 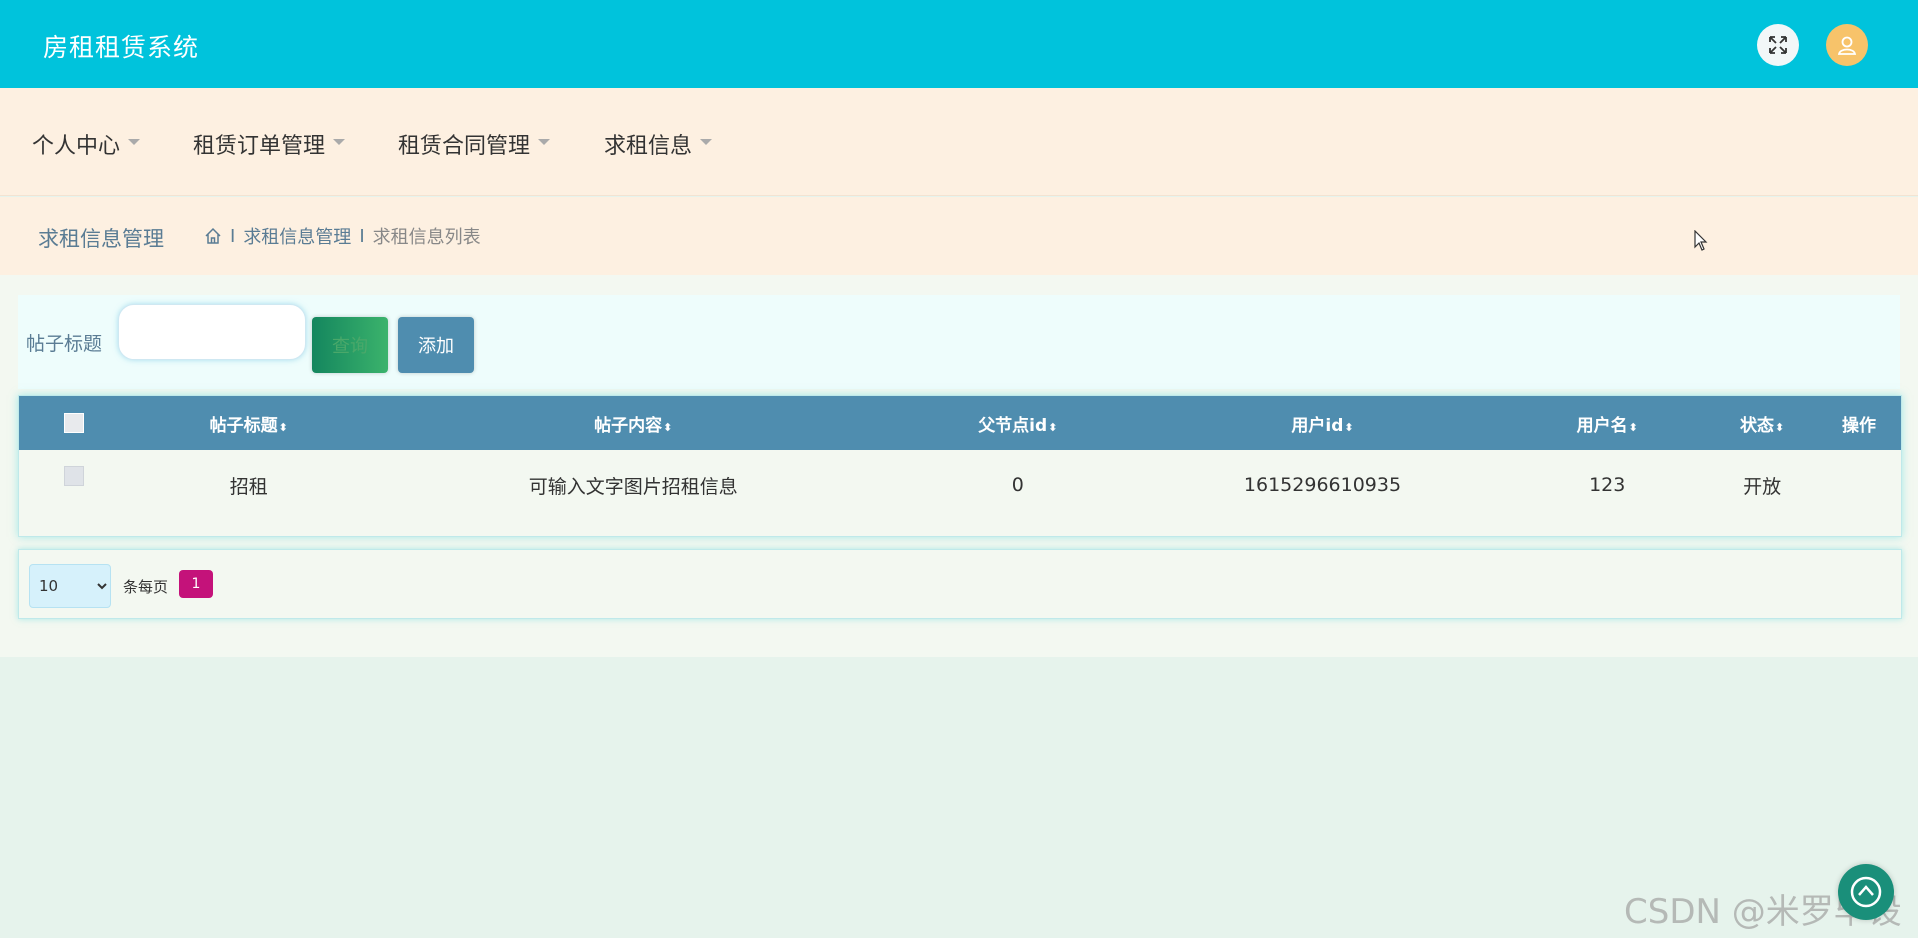 I want to click on nav-item-label: 求租信息, so click(x=648, y=146).